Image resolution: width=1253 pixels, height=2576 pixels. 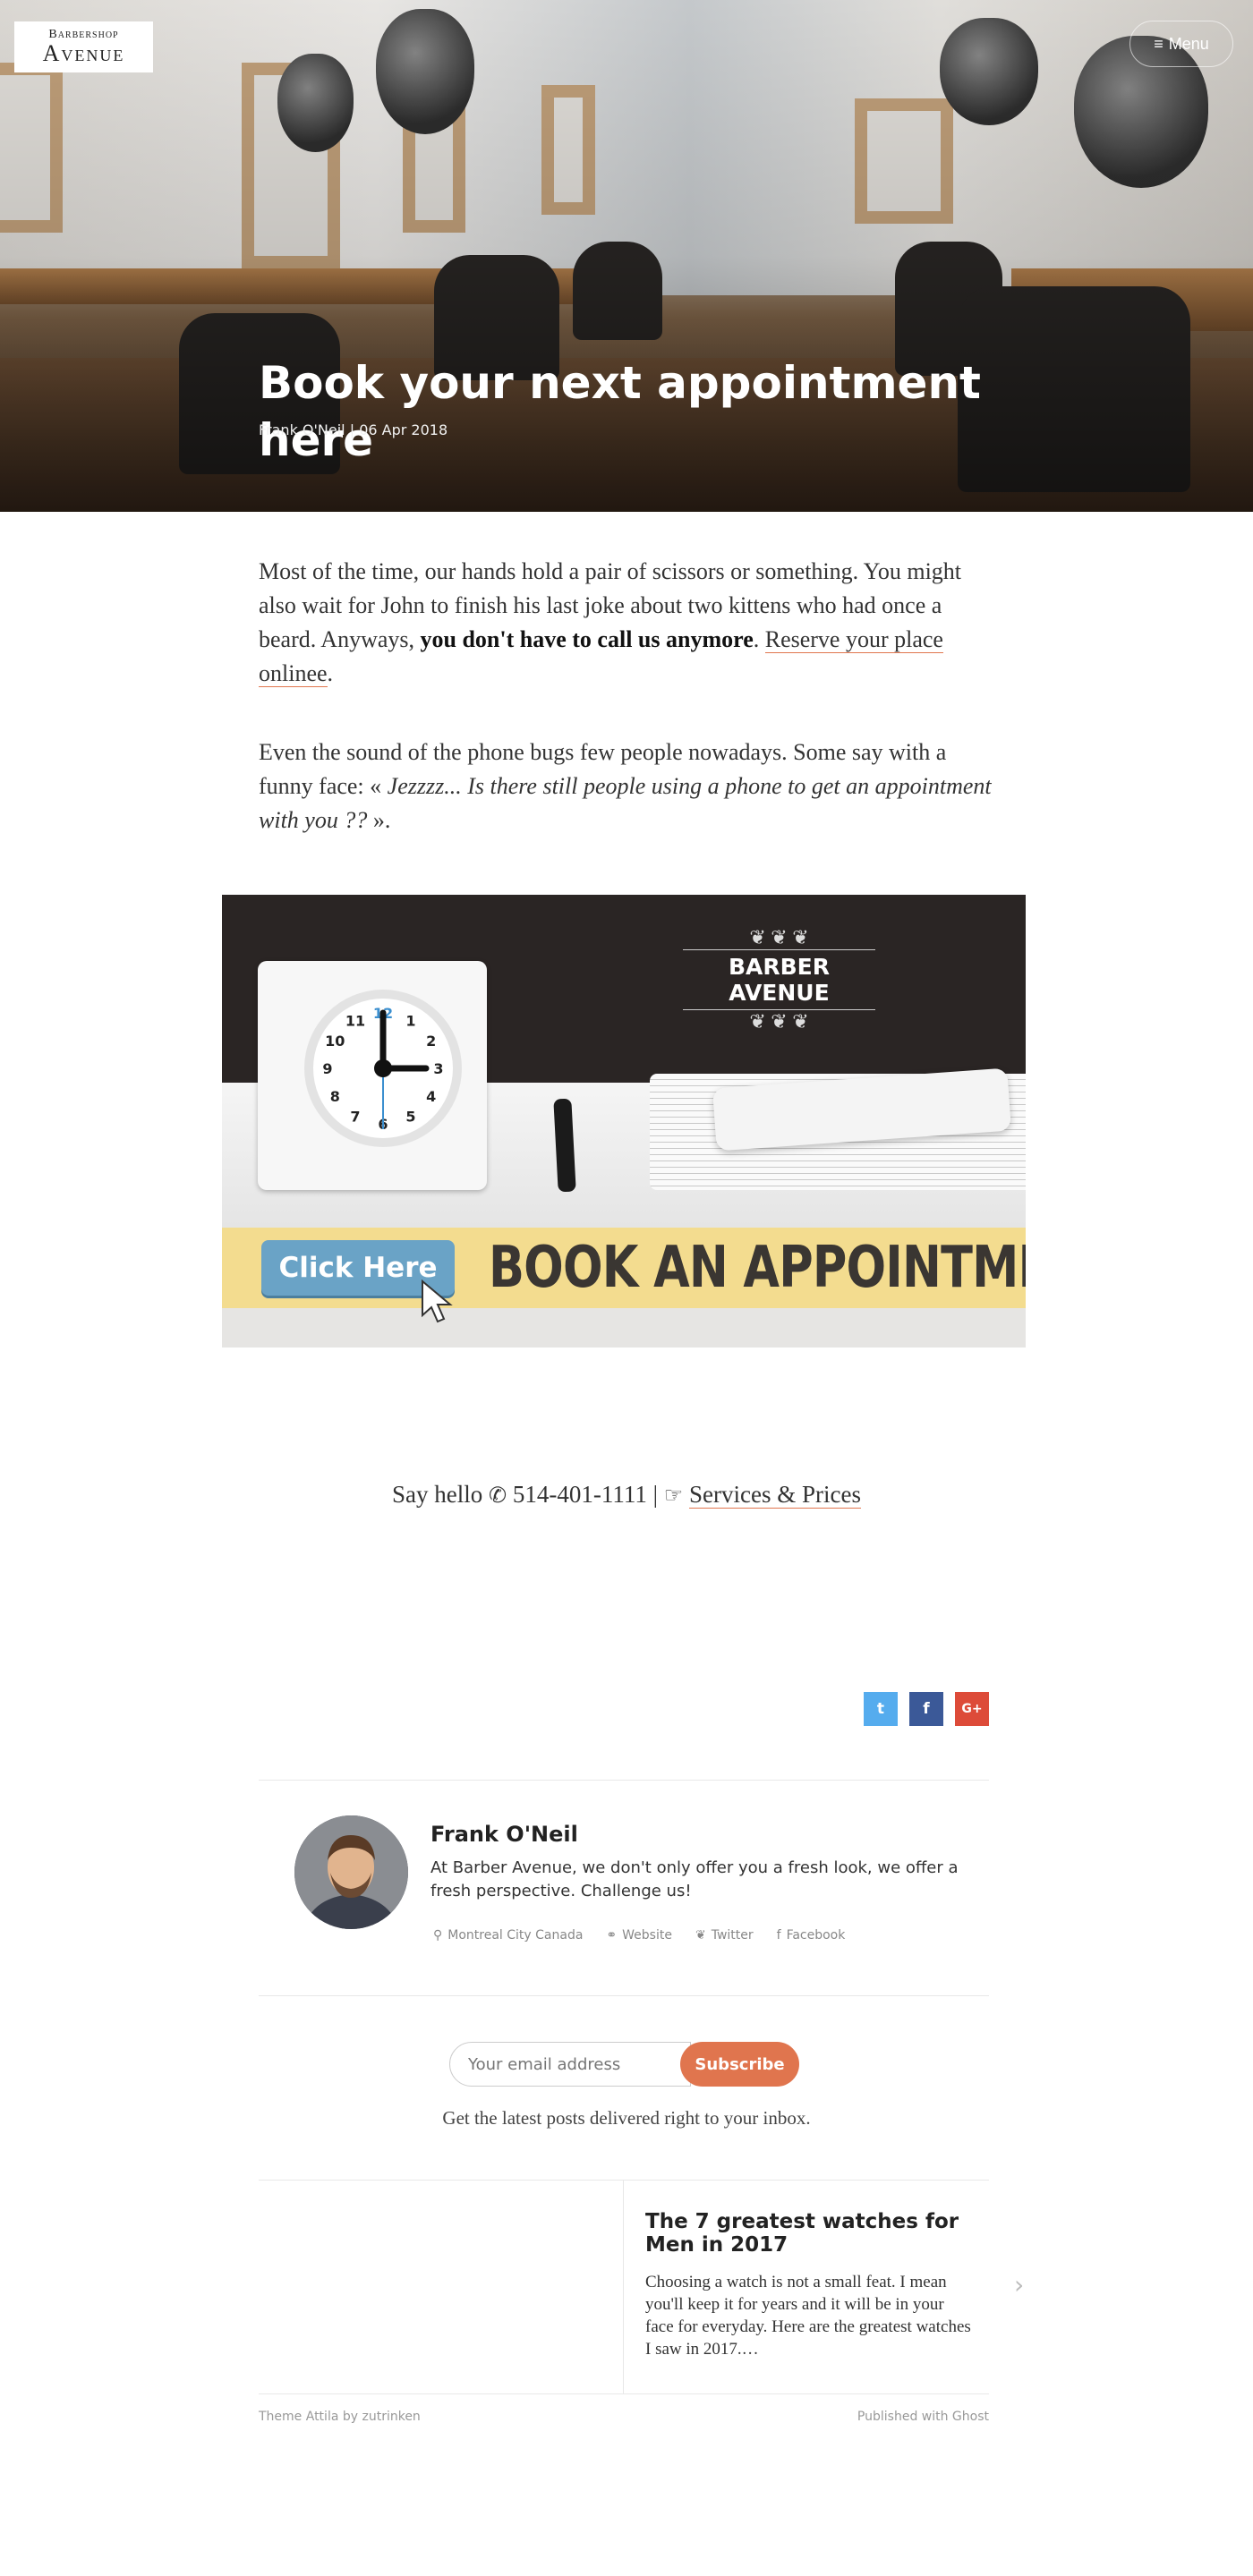 I want to click on twitter-icon: ❦, so click(x=700, y=1935).